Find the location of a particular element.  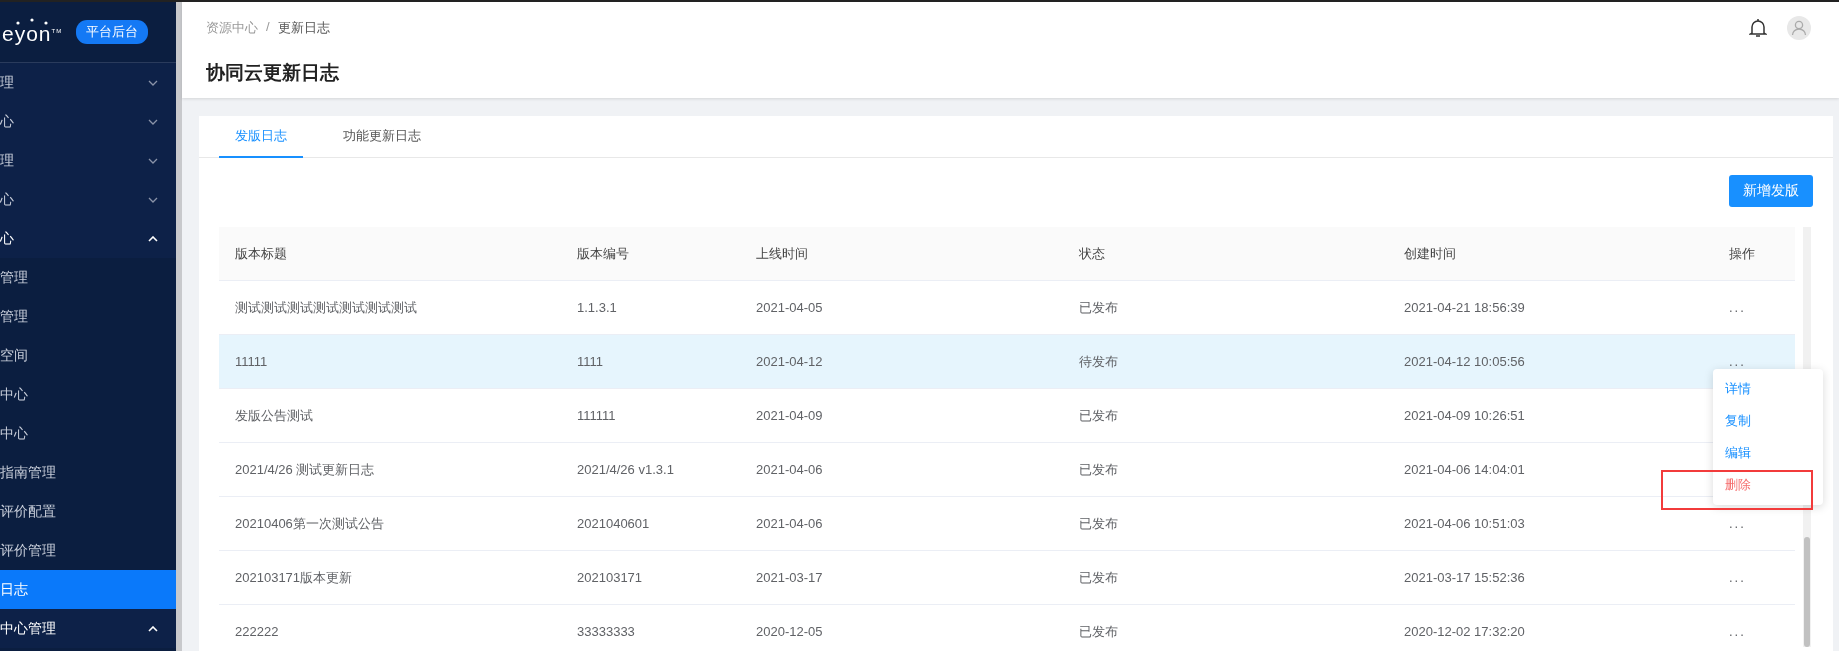

column-header: 版本标题 is located at coordinates (261, 253).